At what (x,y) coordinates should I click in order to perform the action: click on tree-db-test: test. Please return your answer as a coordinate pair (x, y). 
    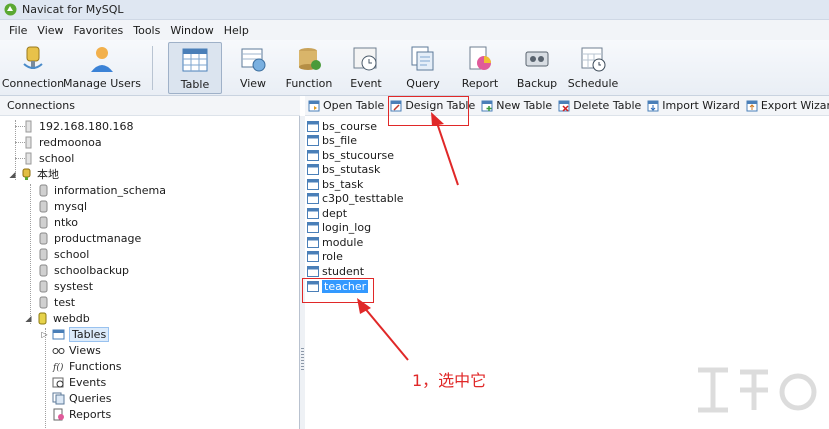
    Looking at the image, I should click on (56, 302).